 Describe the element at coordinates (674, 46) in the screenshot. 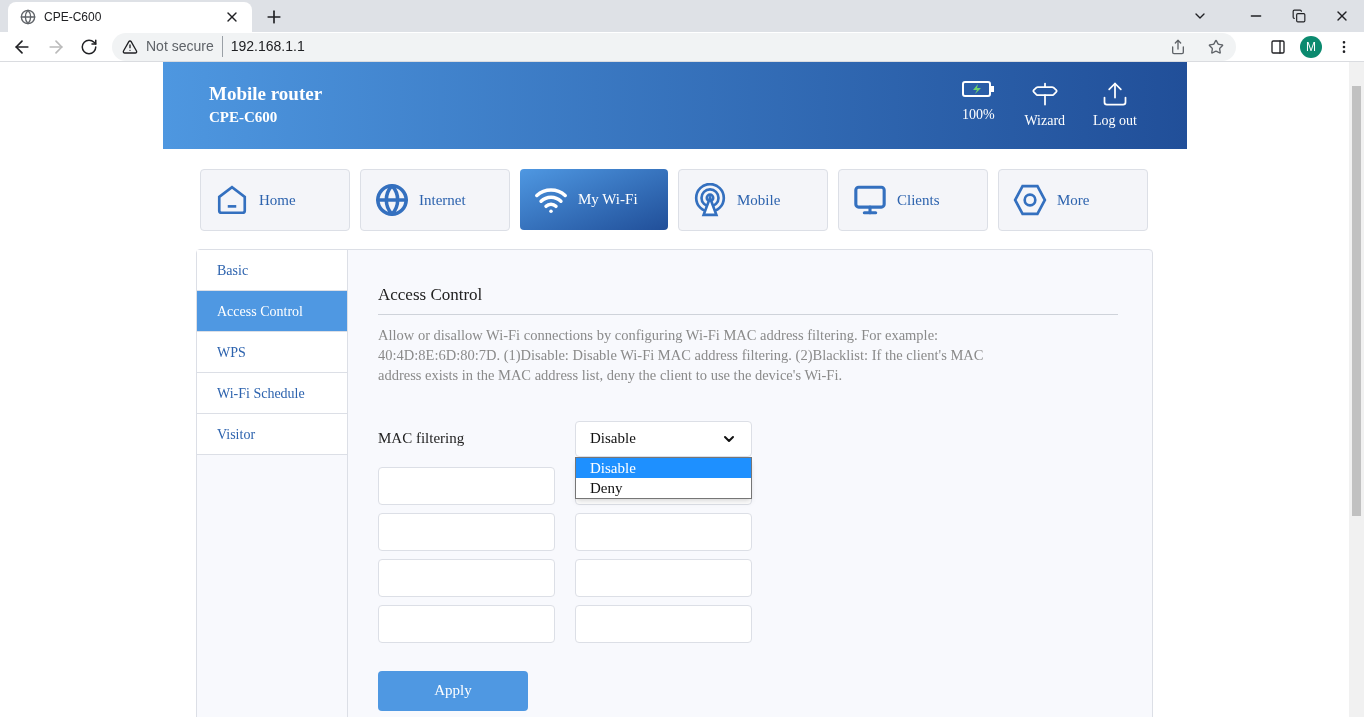

I see `address-bar: Not secure 192.168.1.1` at that location.